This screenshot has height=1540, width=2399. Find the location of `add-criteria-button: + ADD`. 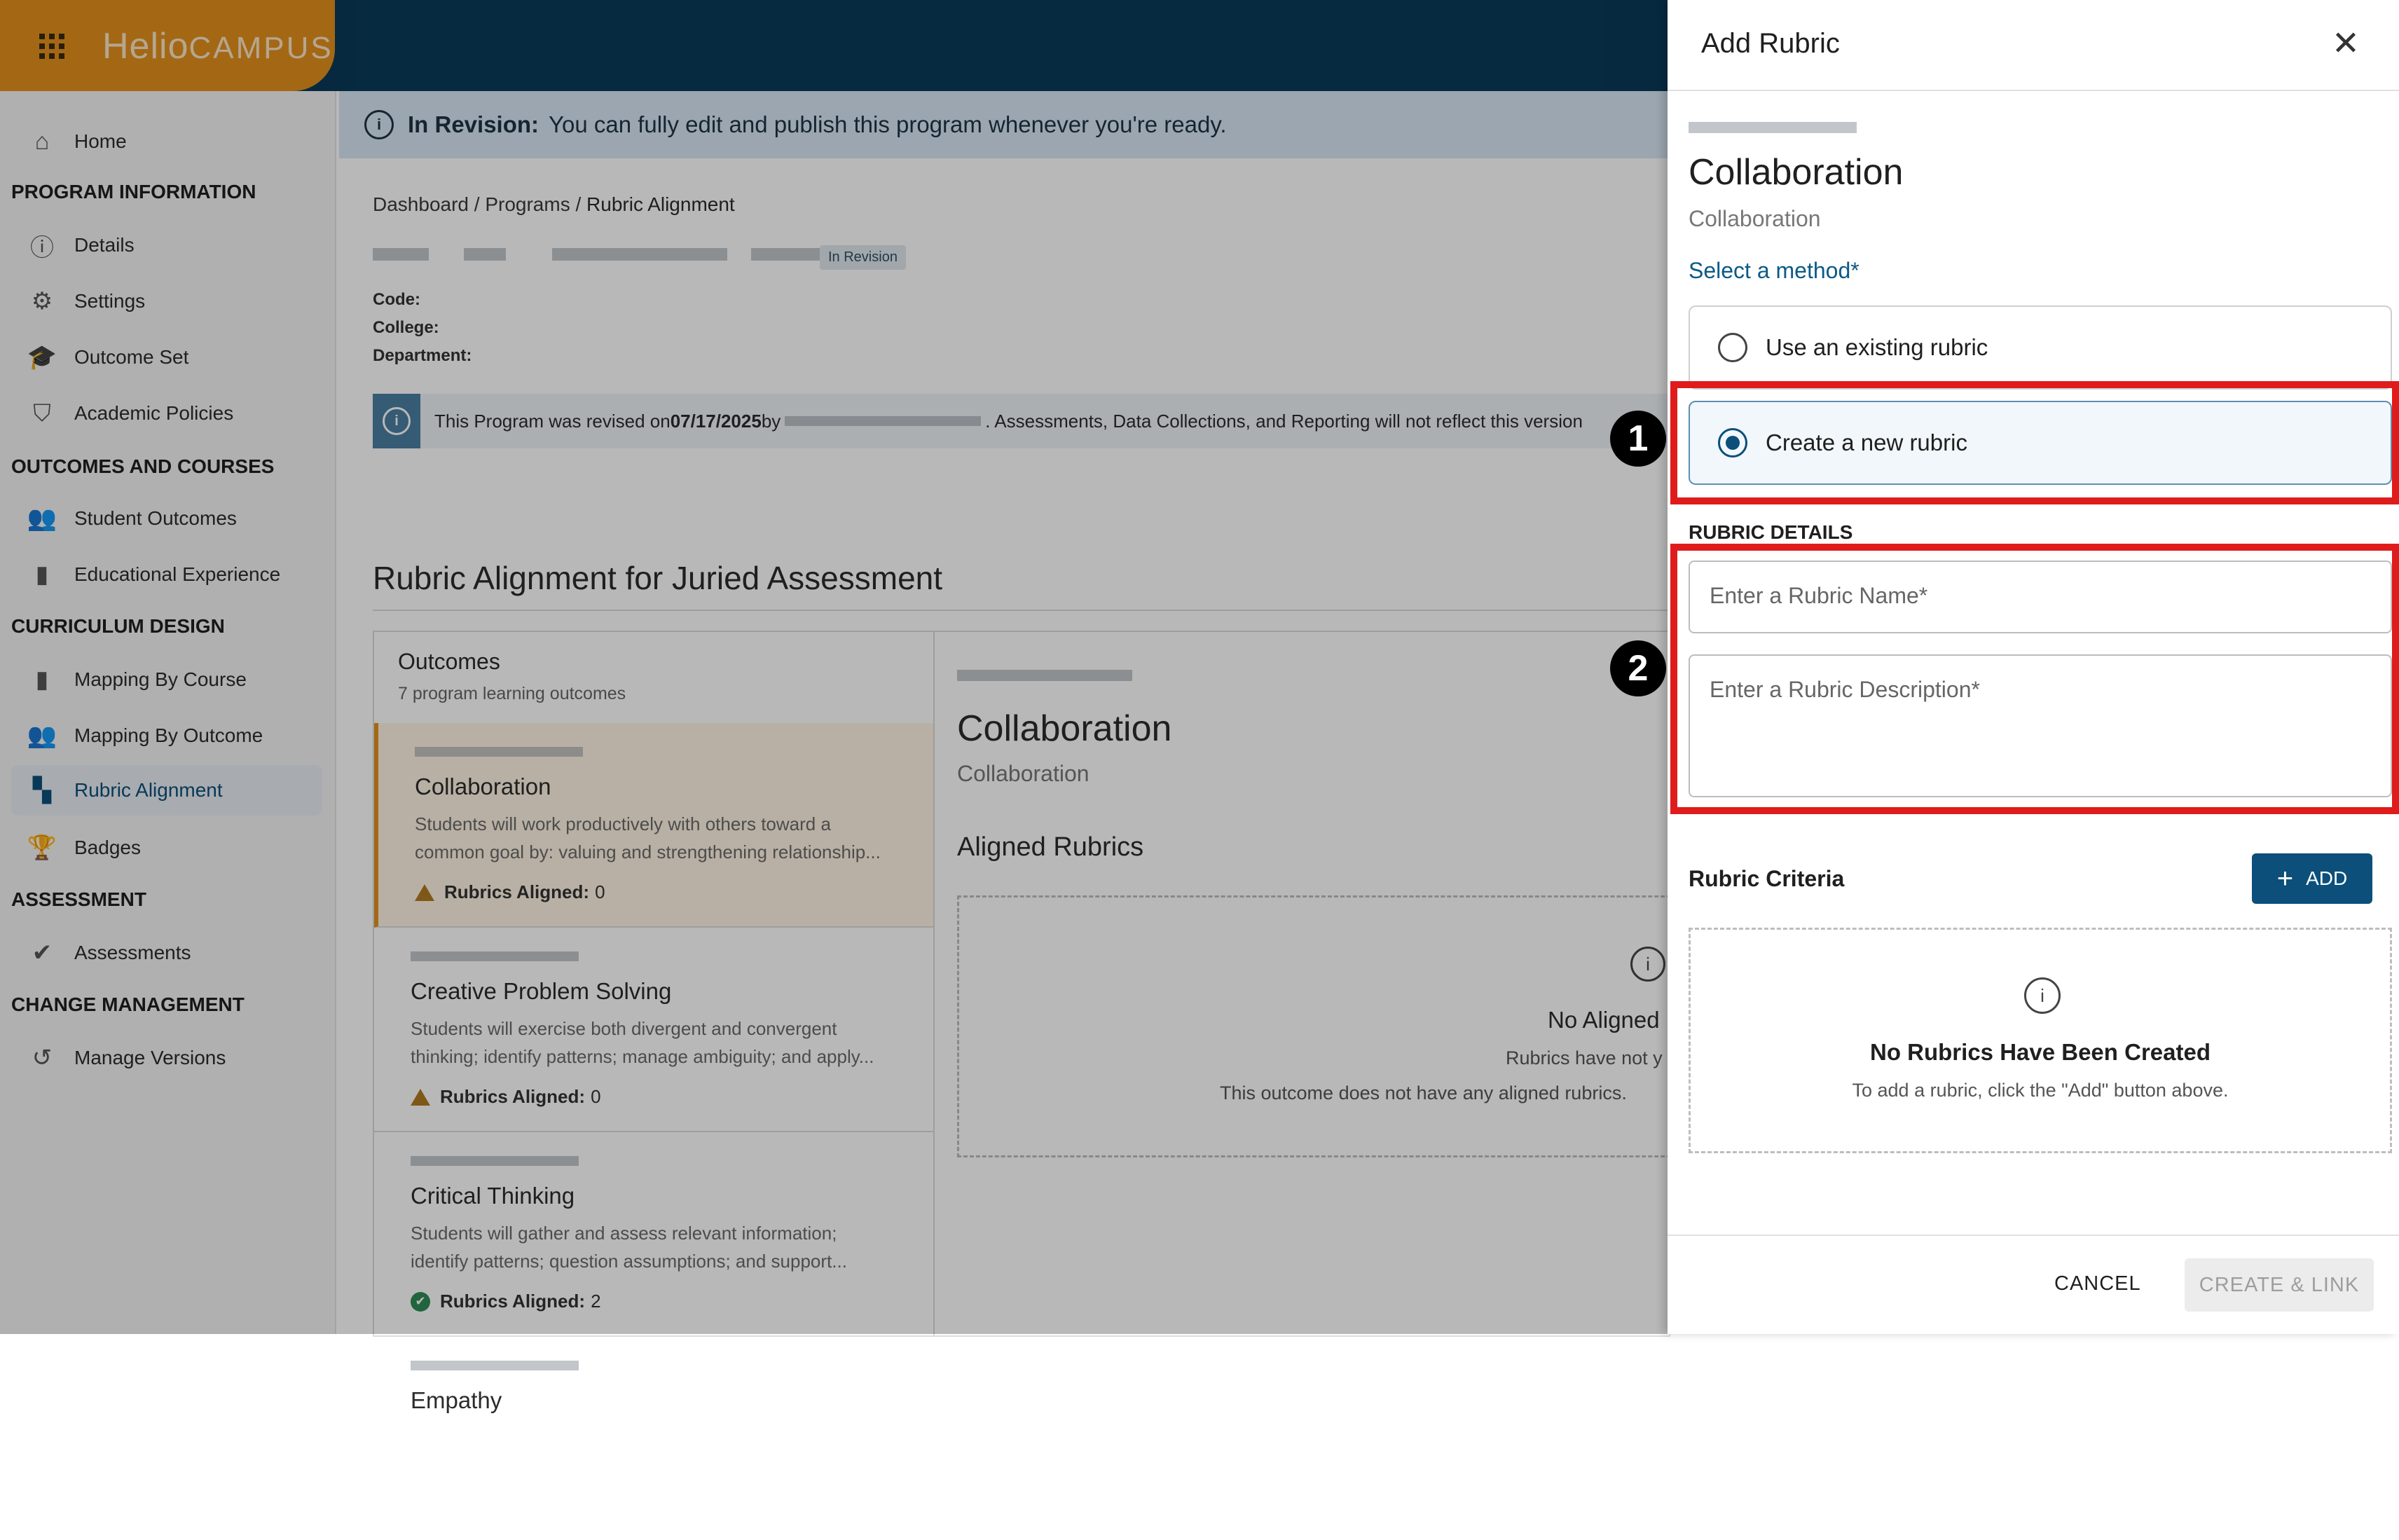

add-criteria-button: + ADD is located at coordinates (2312, 878).